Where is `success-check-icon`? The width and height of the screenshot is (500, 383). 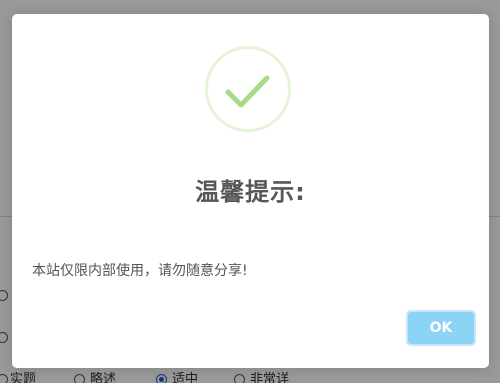
success-check-icon is located at coordinates (248, 89).